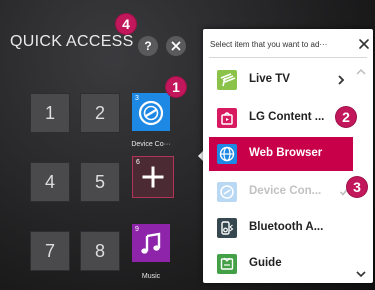 This screenshot has width=375, height=290. I want to click on panel-item-label: Web Browser, so click(286, 153).